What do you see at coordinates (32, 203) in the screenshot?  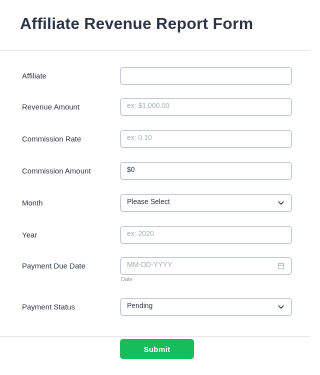 I see `field-label-month: Month` at bounding box center [32, 203].